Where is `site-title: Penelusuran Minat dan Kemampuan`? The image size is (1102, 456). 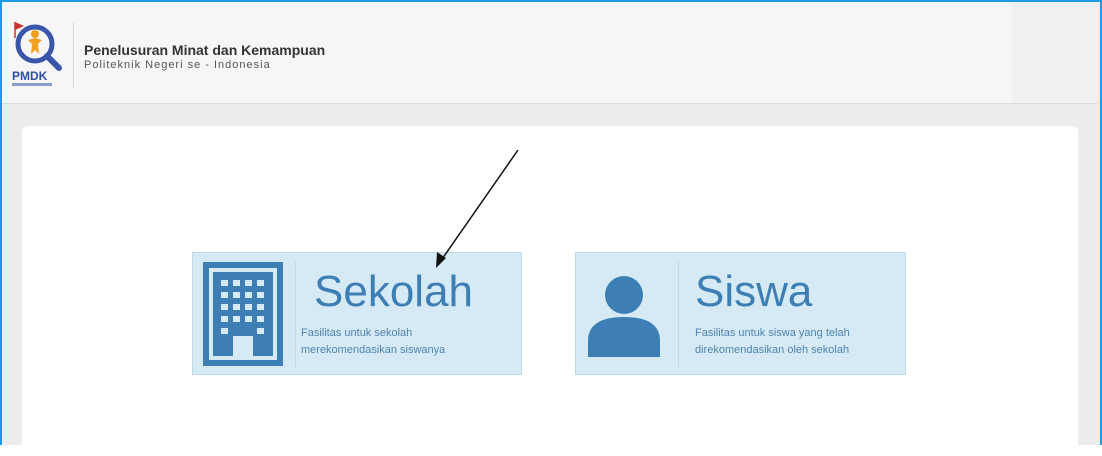 site-title: Penelusuran Minat dan Kemampuan is located at coordinates (205, 50).